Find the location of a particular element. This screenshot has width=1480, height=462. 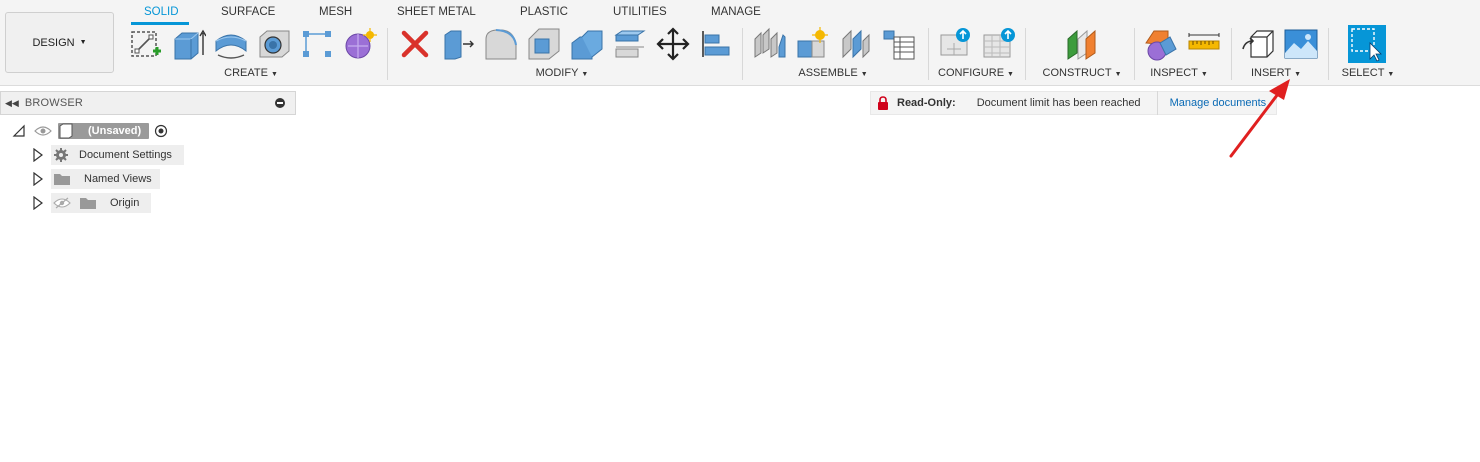

browser-item-label: Origin is located at coordinates (125, 203).